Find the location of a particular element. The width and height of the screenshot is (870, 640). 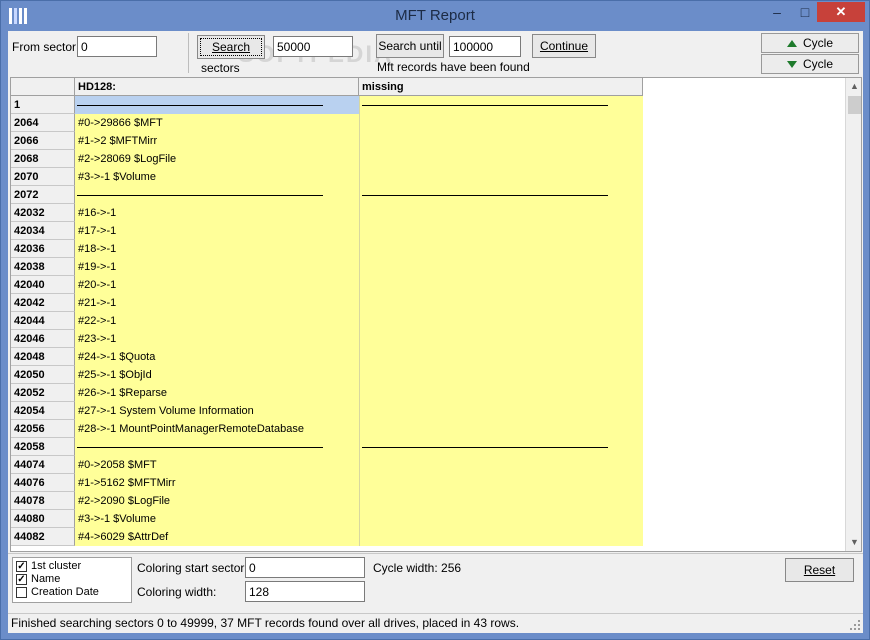

row-header: 44078 is located at coordinates (43, 501).